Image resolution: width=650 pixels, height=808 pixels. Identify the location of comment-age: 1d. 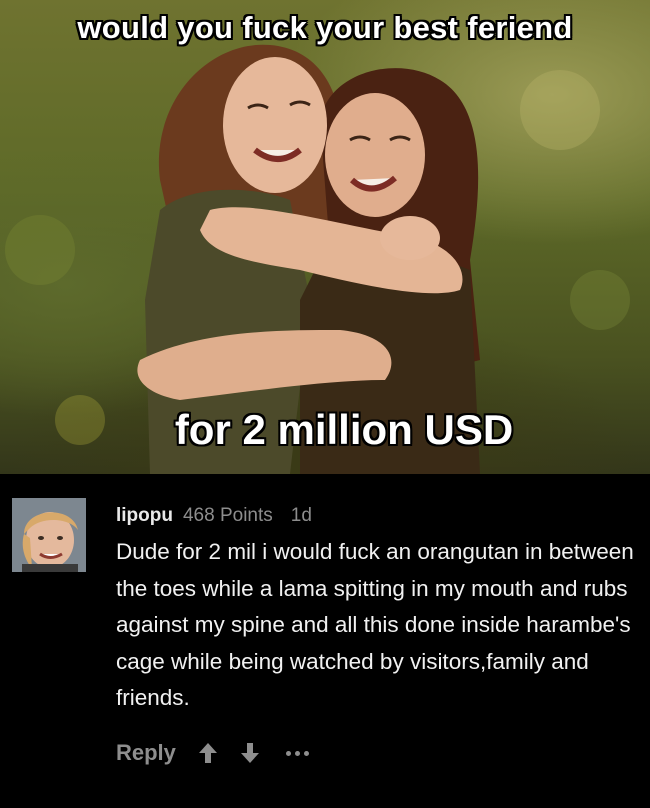
(301, 515).